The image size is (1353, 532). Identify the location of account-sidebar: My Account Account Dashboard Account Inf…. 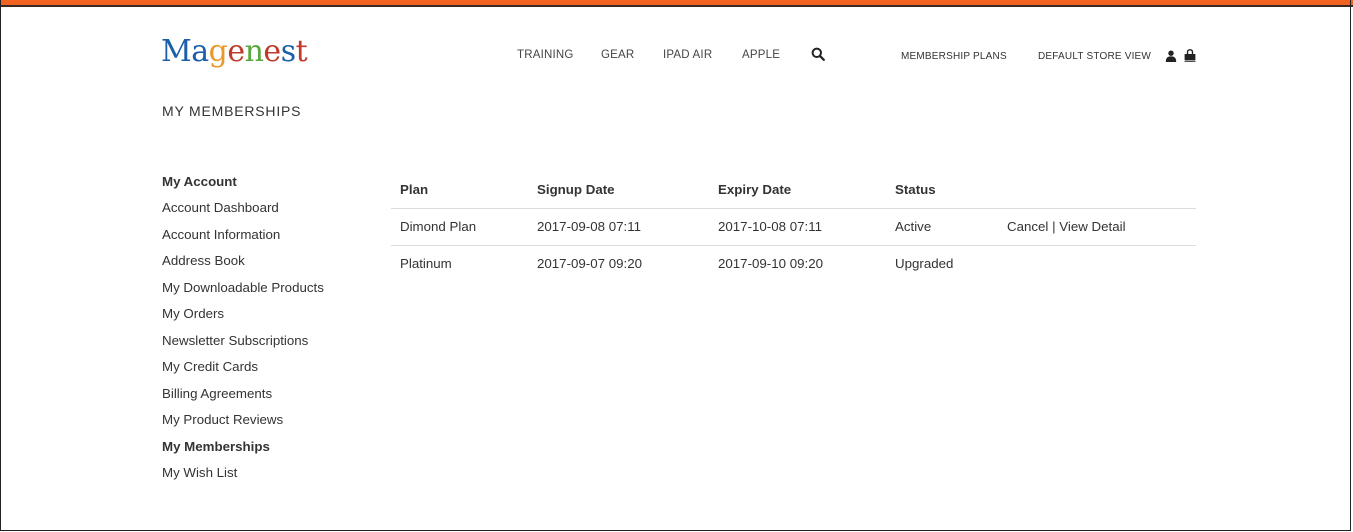
(243, 332).